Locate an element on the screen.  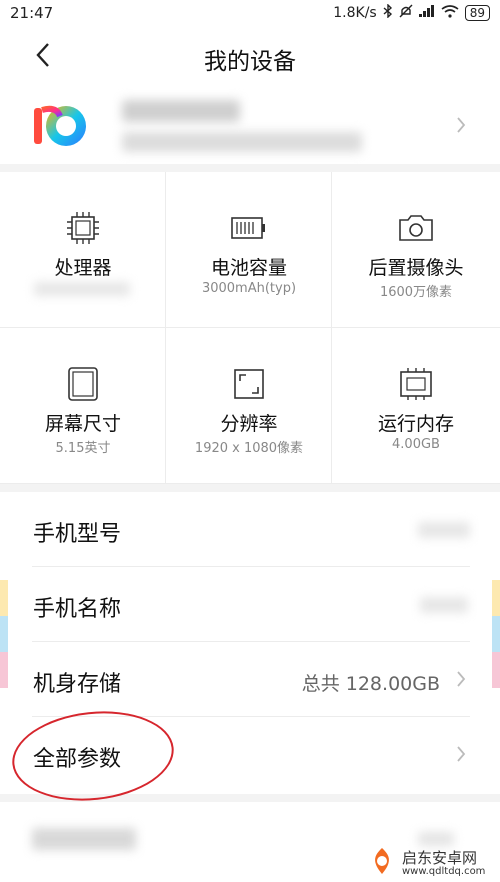
wifi-icon is located at coordinates (450, 13).